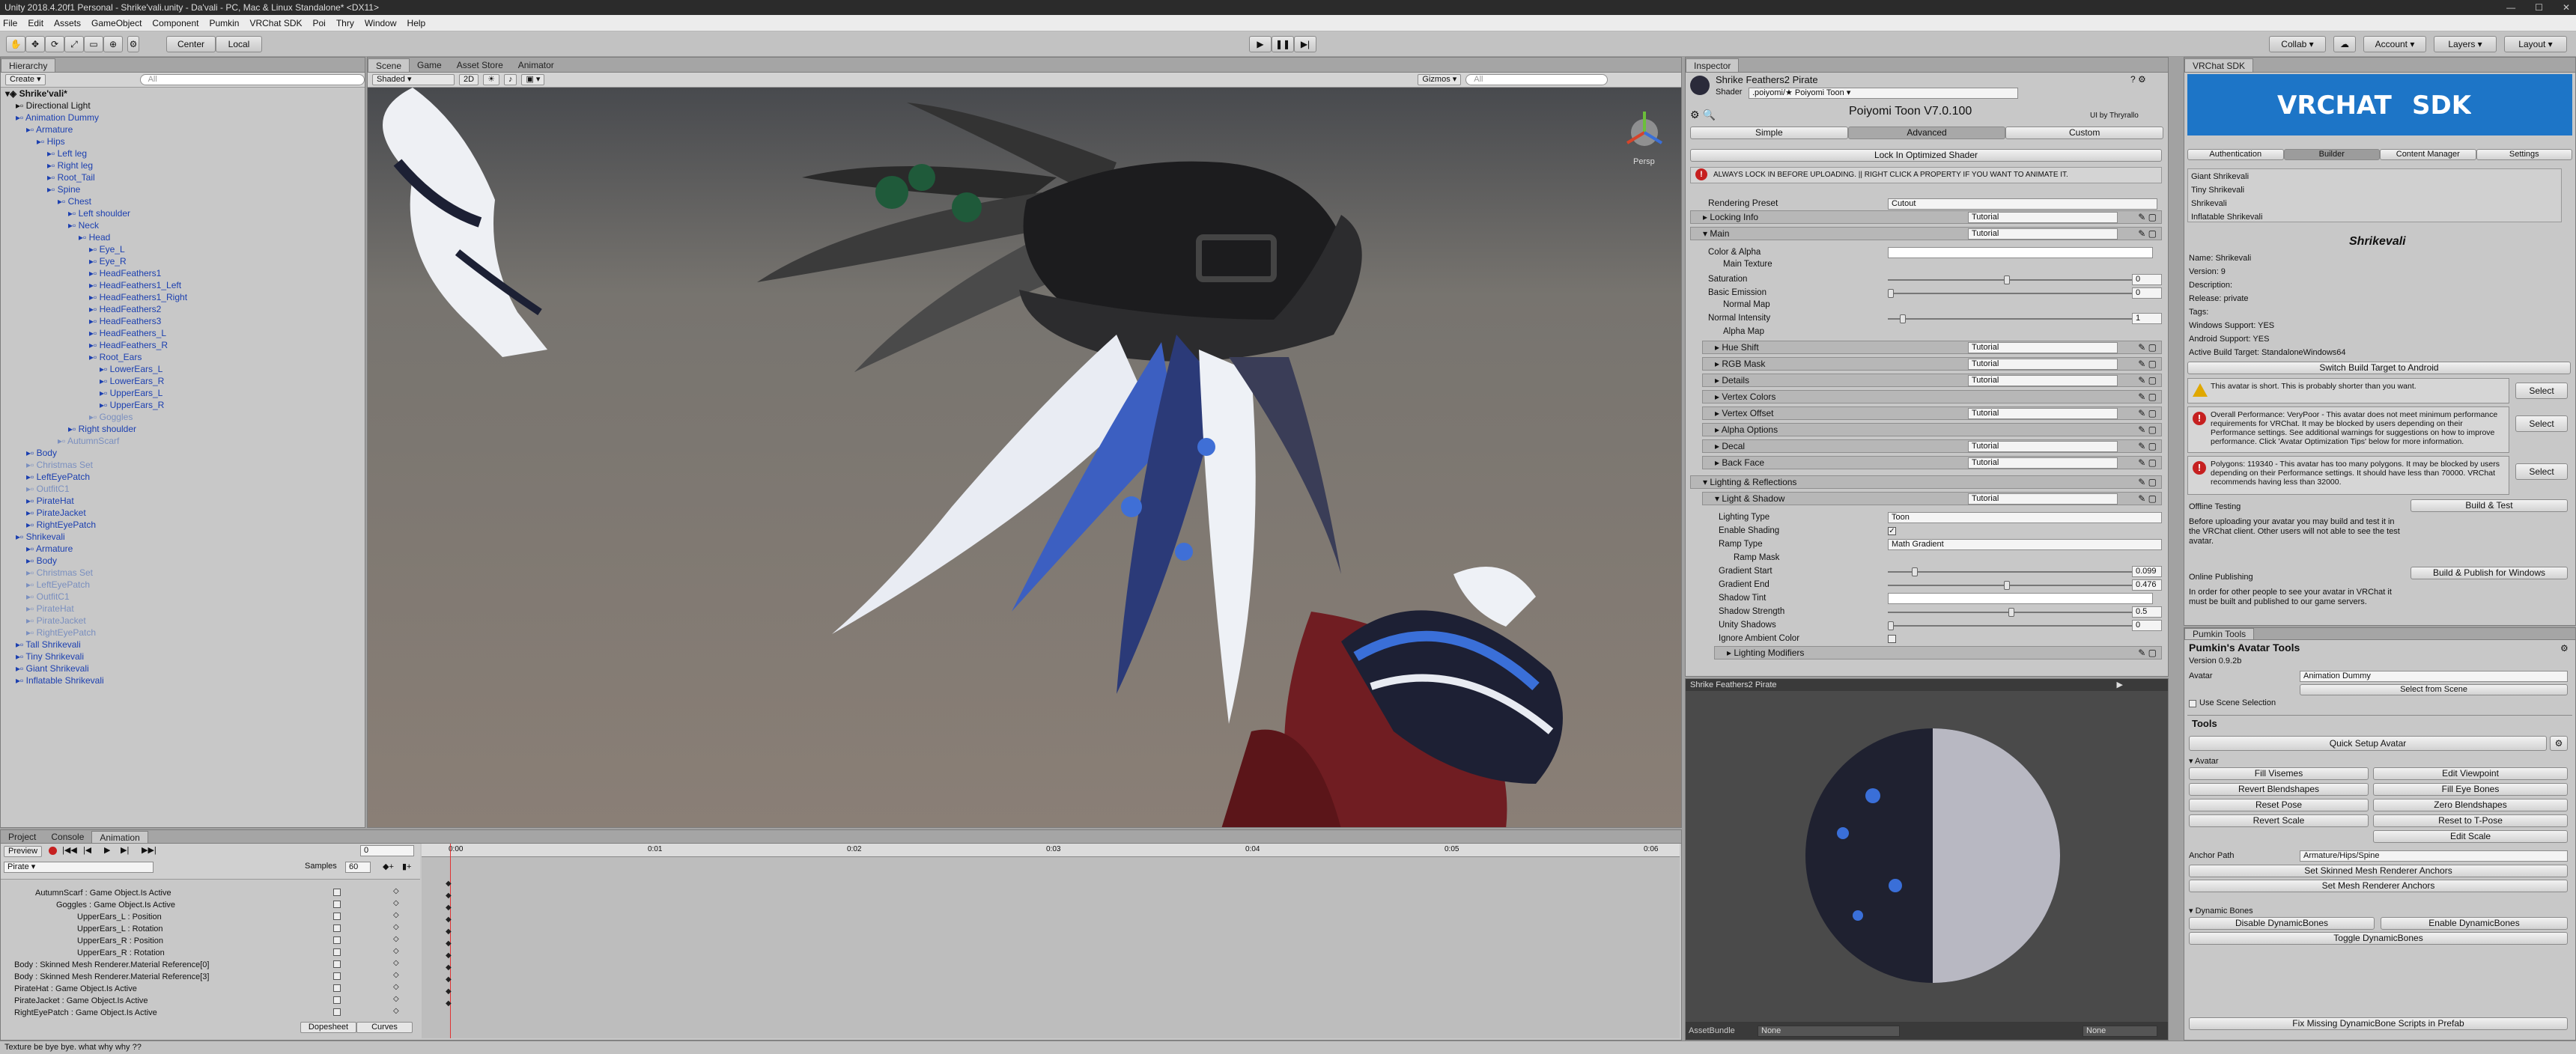  I want to click on menu-component: Component, so click(175, 23).